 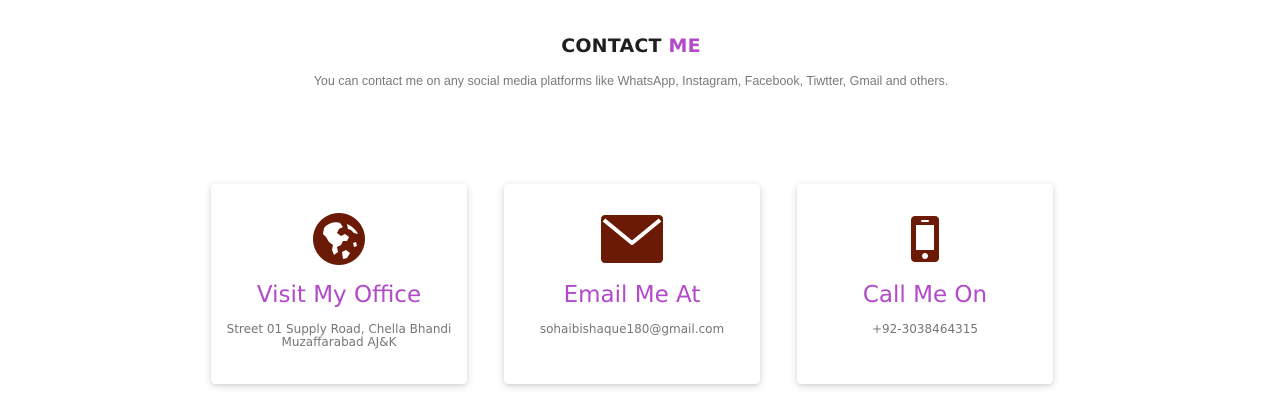 I want to click on phone-number: +92-3038464315, so click(x=925, y=329).